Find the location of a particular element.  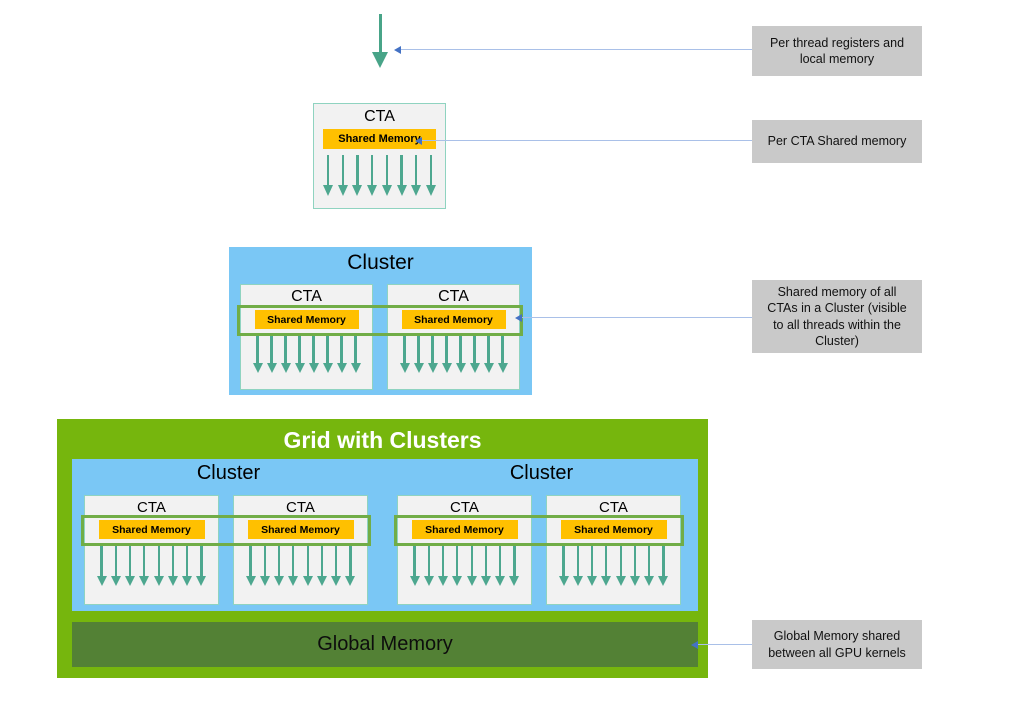

grid-cluster-a-cta-a-title: CTA is located at coordinates (151, 507).